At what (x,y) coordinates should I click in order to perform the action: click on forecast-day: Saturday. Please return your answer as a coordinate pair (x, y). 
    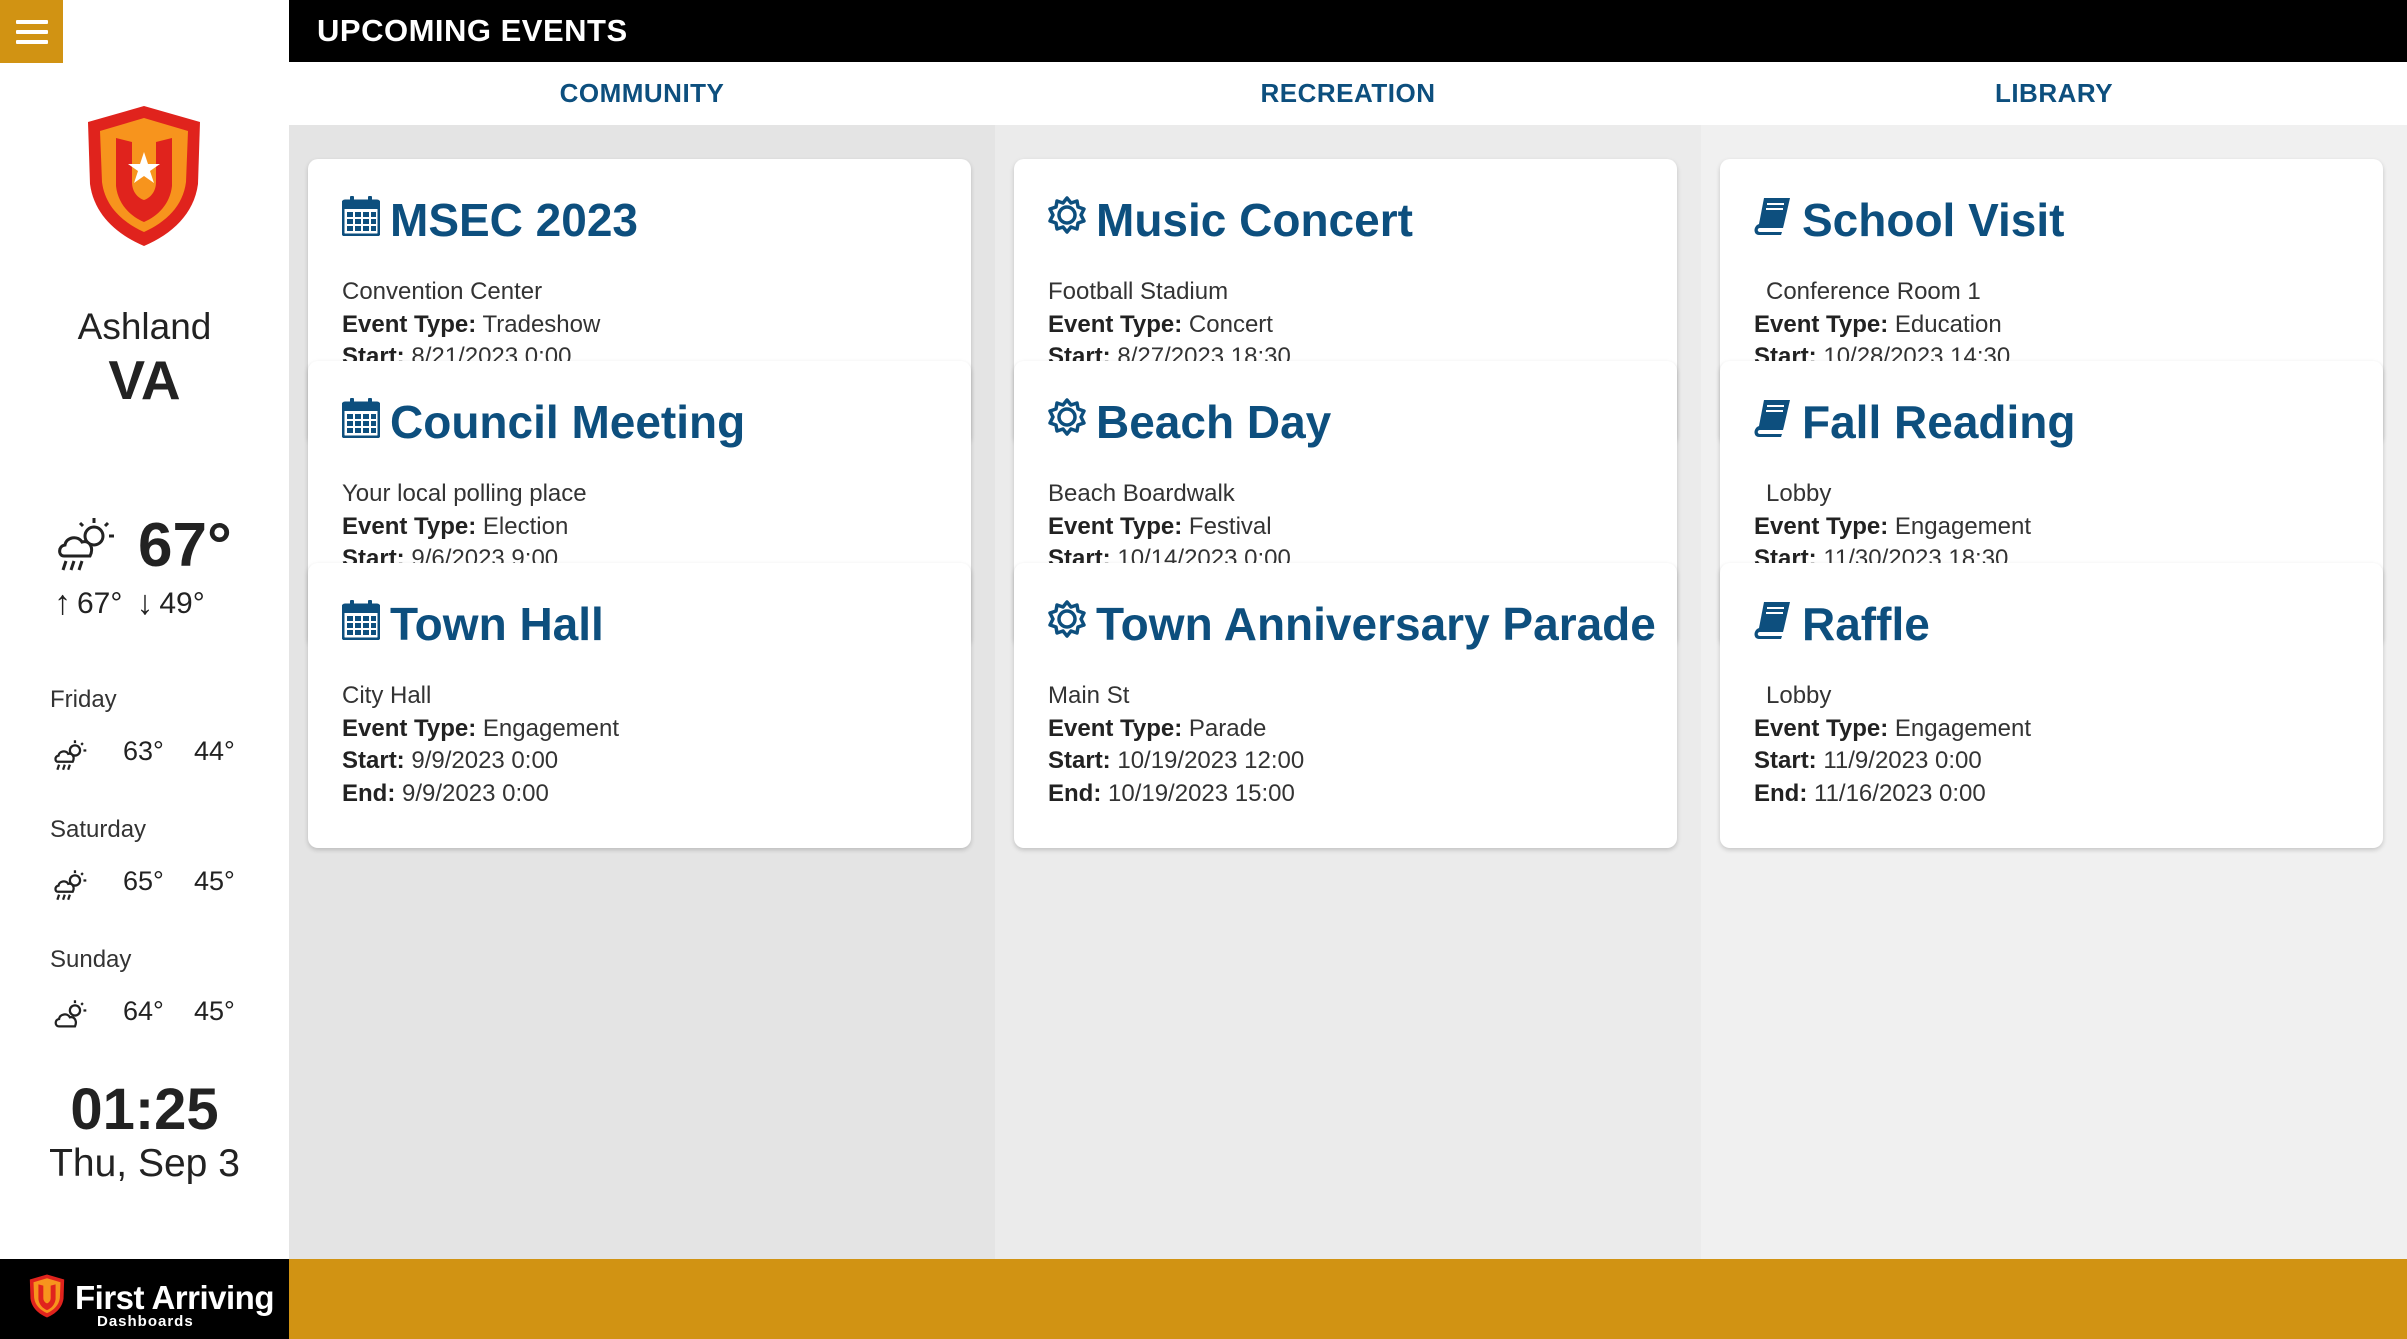
    Looking at the image, I should click on (98, 829).